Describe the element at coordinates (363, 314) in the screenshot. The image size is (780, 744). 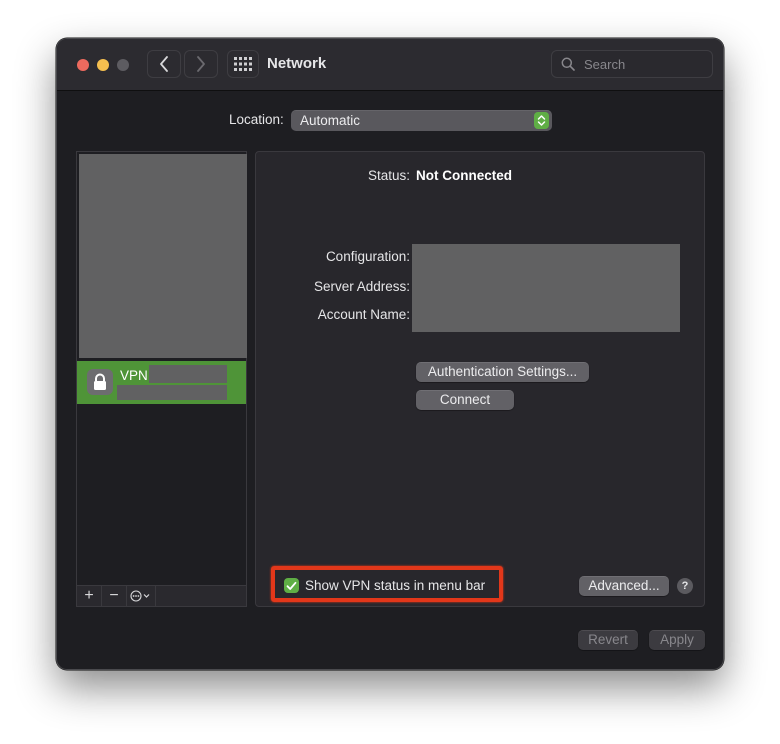
I see `account-name-label: Account Name:` at that location.